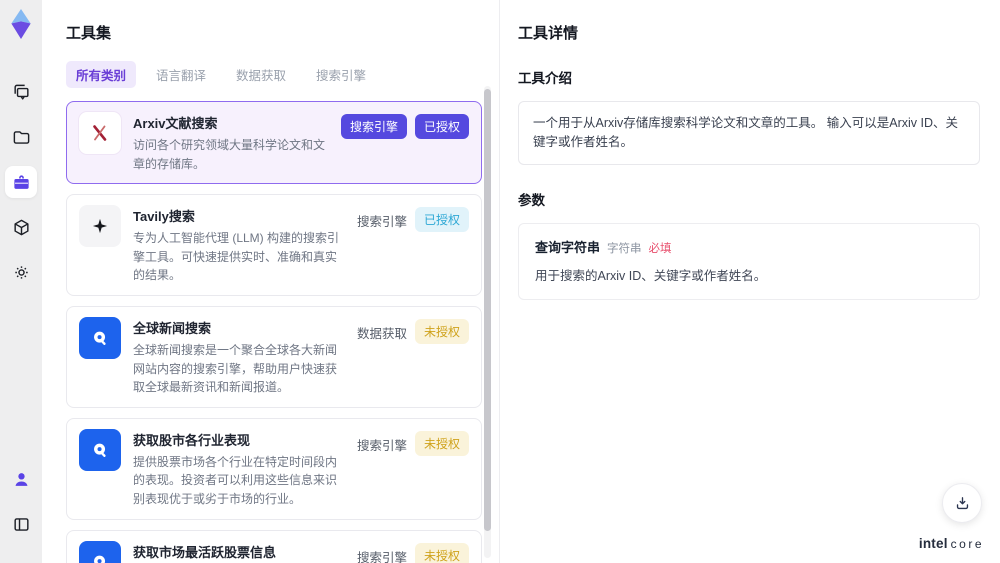 This screenshot has width=1000, height=563. I want to click on settings-gear-icon, so click(21, 272).